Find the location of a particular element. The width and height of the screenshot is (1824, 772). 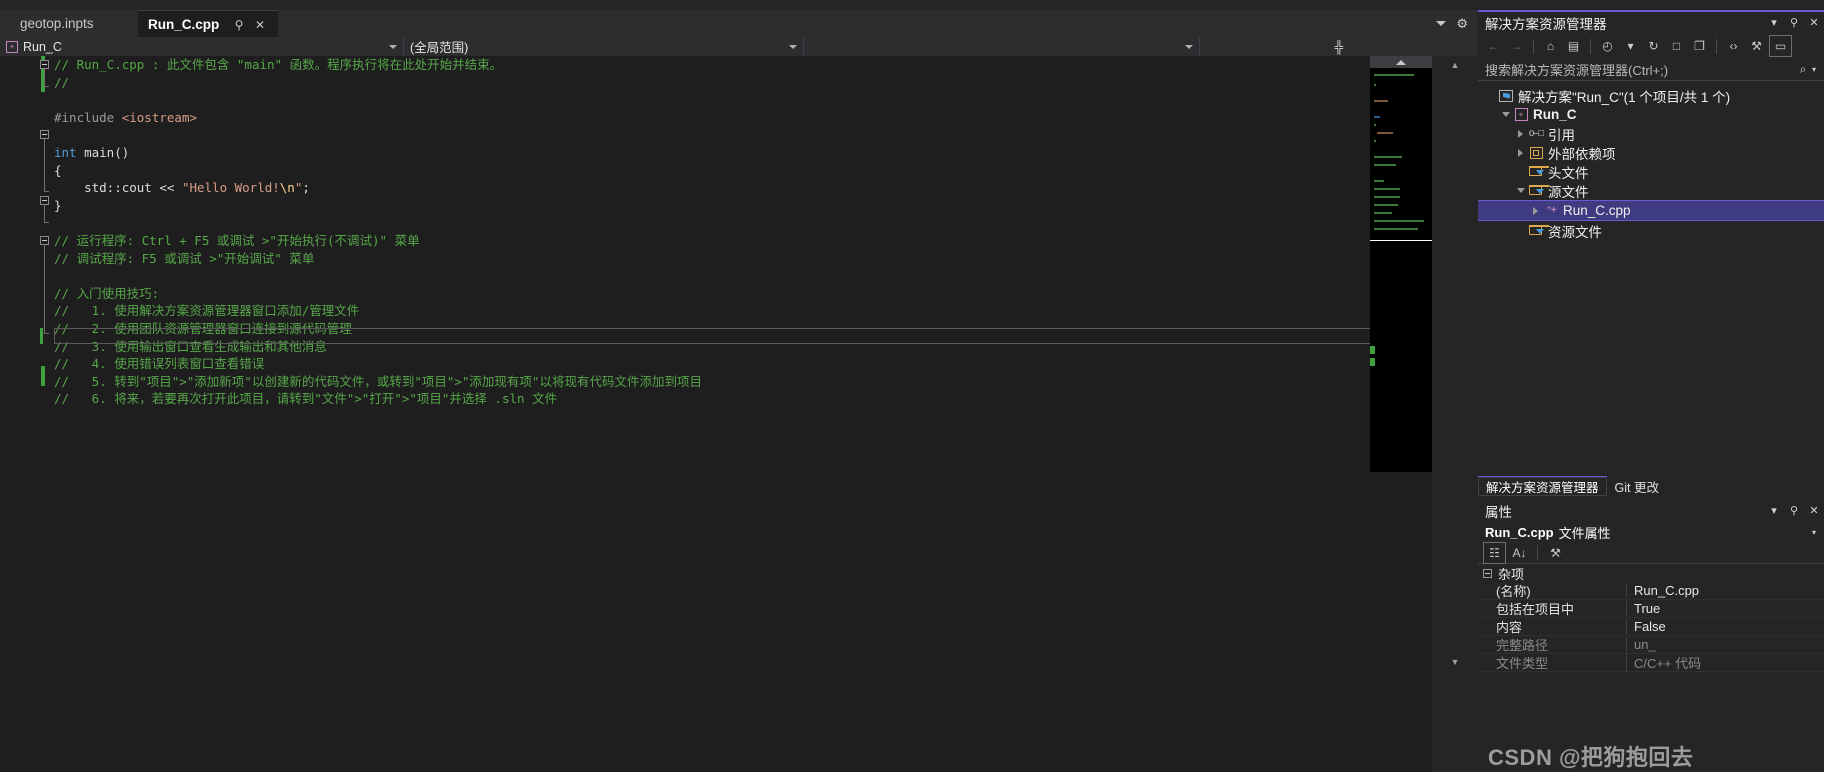

property-row: 包括在项目中 True is located at coordinates (1651, 609).